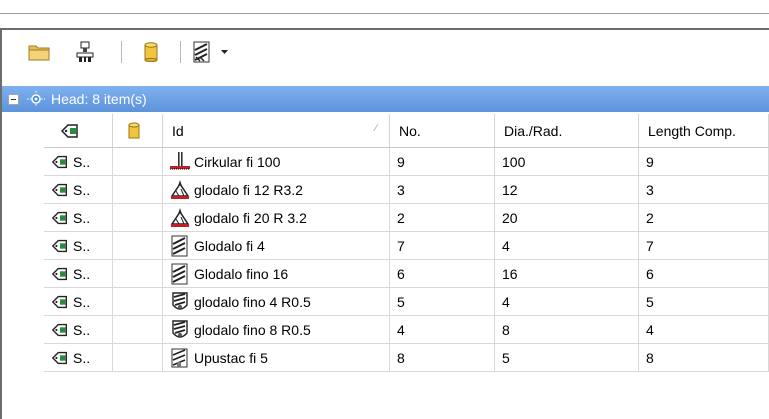 The image size is (769, 419). I want to click on tool-number-cell: 8, so click(442, 358).